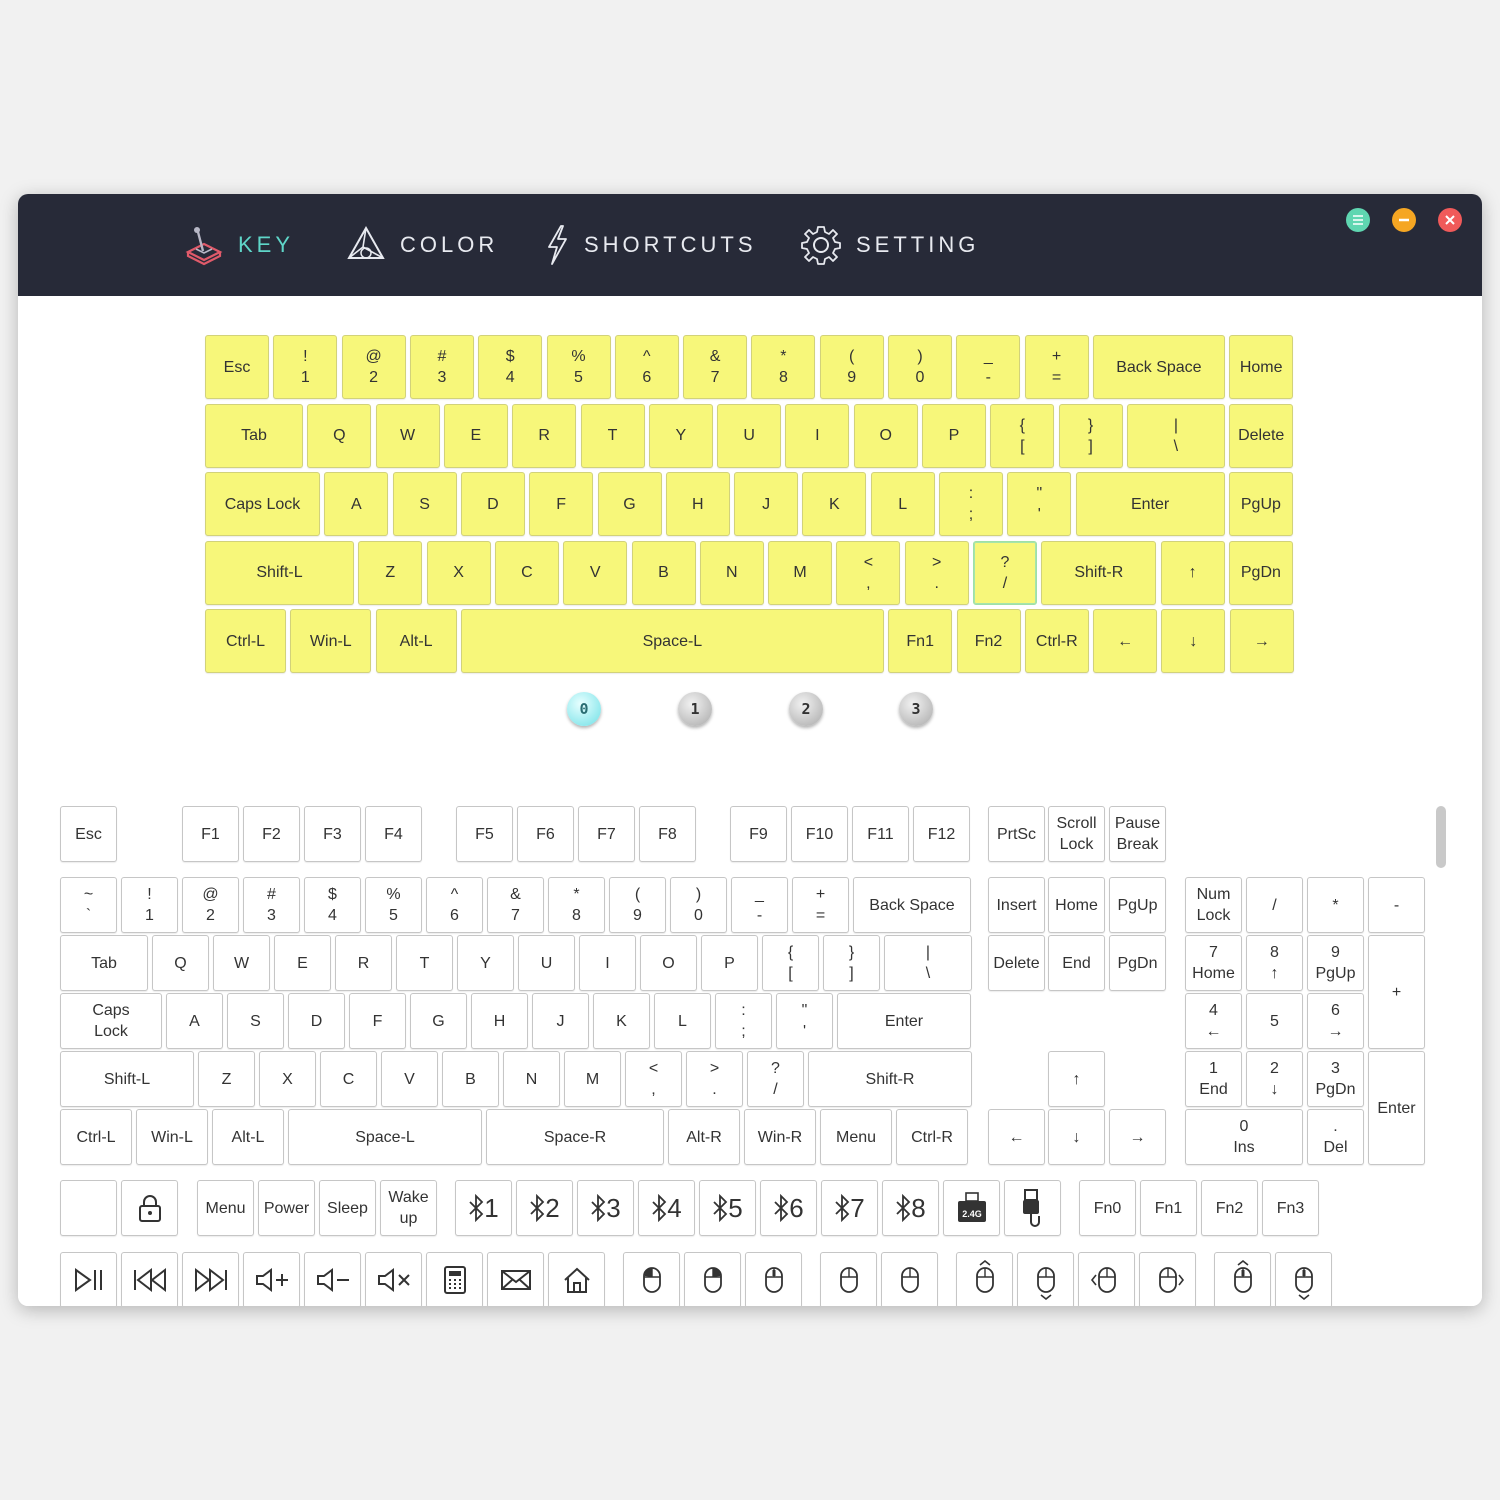  Describe the element at coordinates (1137, 905) in the screenshot. I see `key-pgup: PgUp` at that location.